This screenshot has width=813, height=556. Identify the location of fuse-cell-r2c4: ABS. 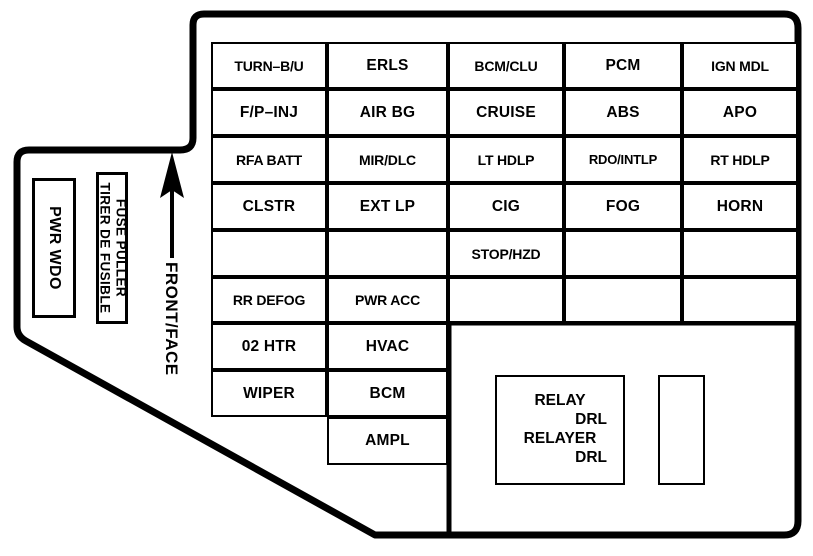
(623, 112).